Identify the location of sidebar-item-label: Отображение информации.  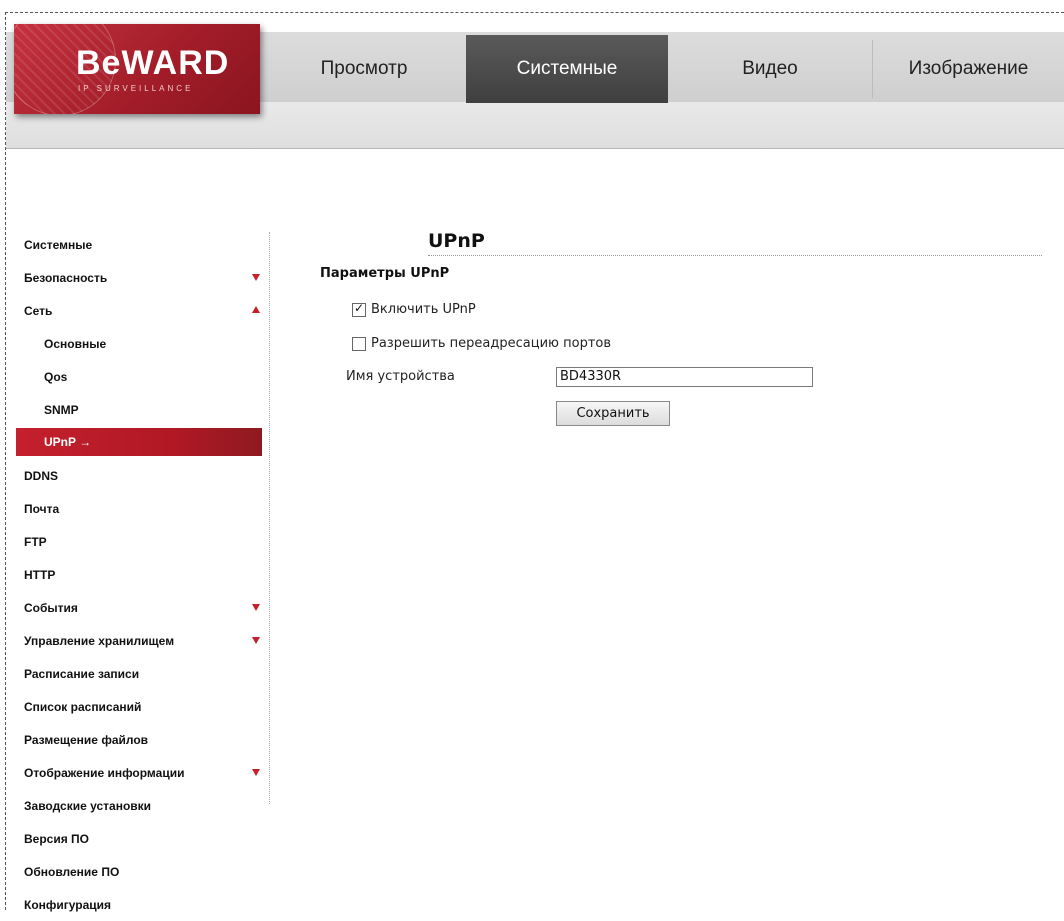
(104, 772).